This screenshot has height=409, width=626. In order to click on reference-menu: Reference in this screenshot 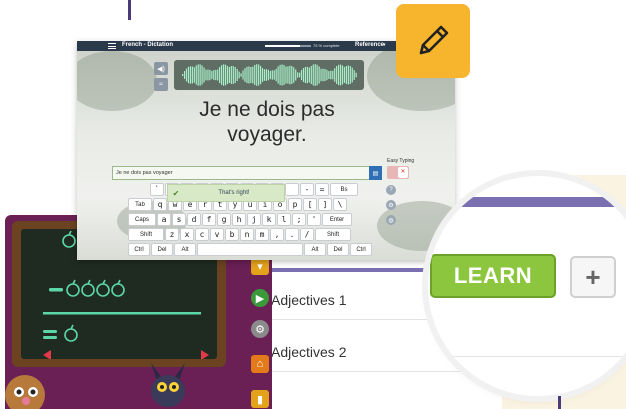, I will do `click(369, 45)`.